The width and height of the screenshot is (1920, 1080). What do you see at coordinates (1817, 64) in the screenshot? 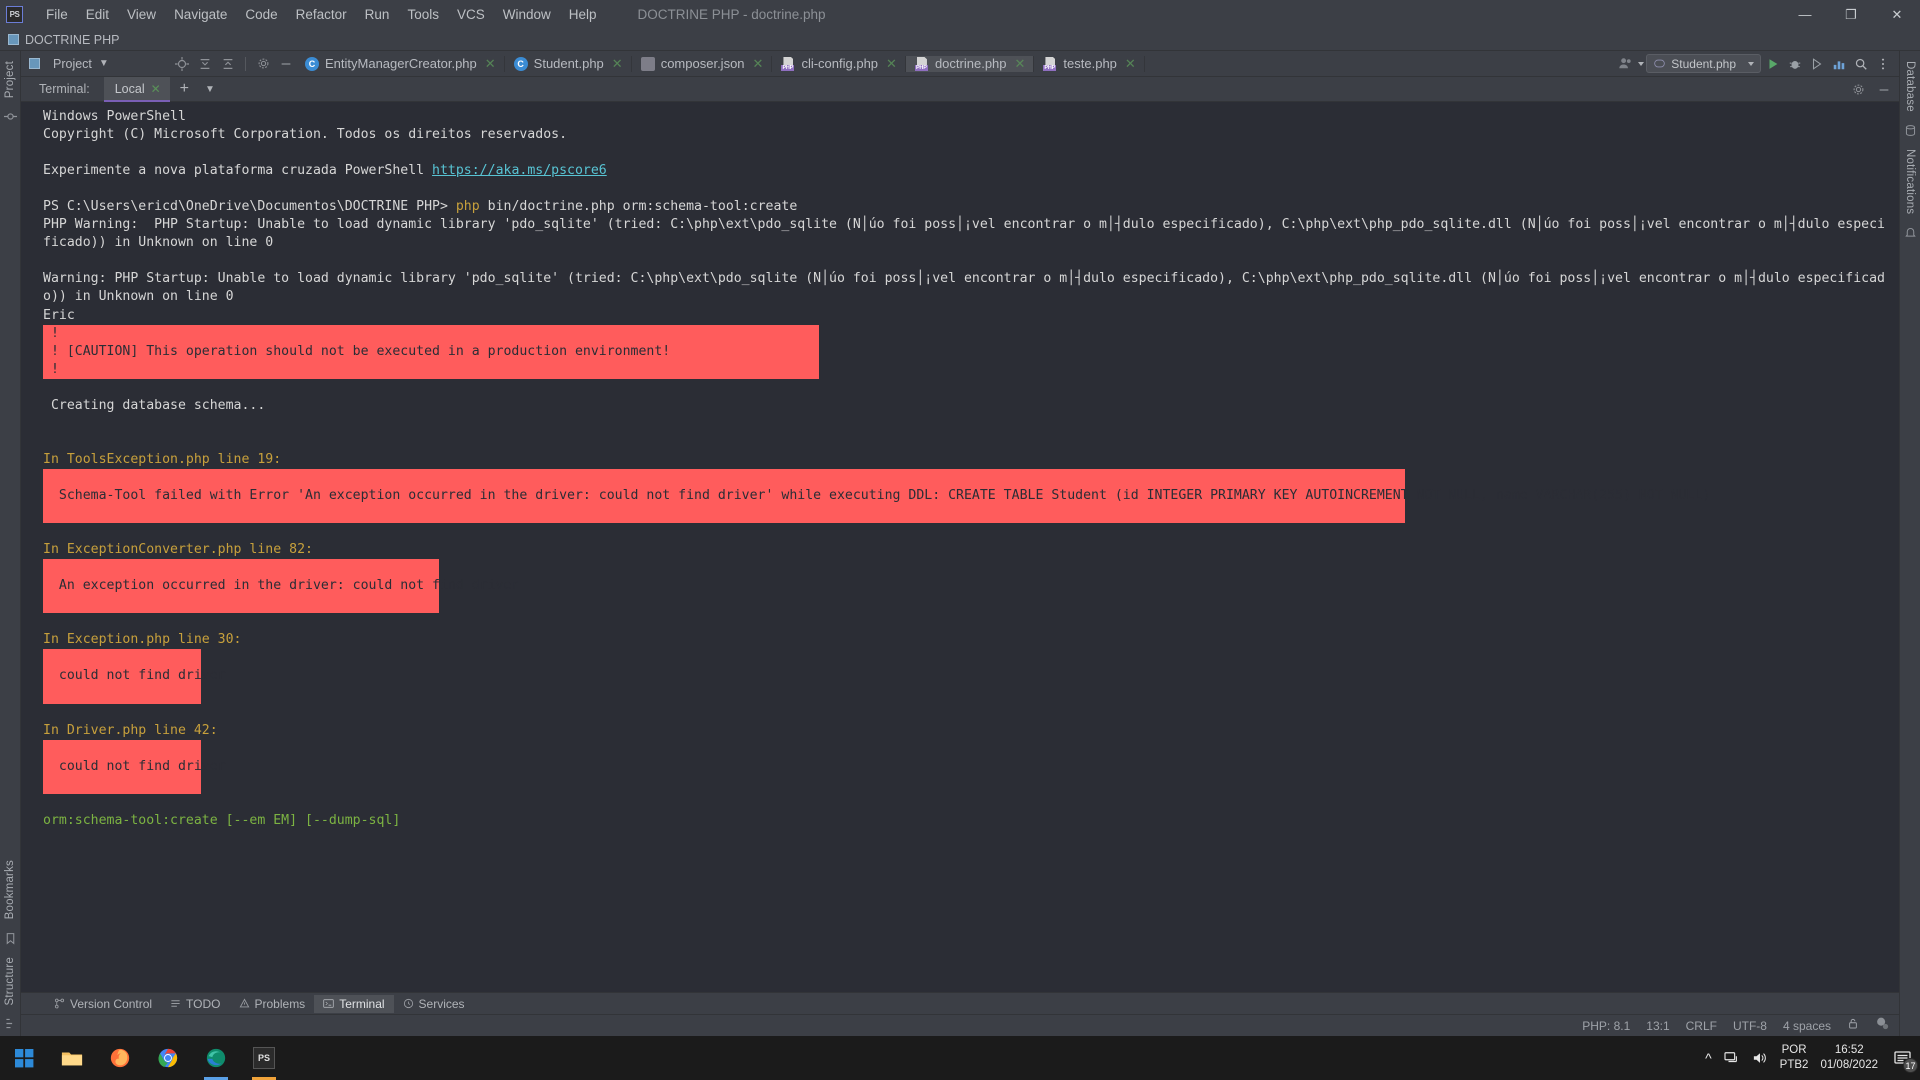
I see `coverage-button` at bounding box center [1817, 64].